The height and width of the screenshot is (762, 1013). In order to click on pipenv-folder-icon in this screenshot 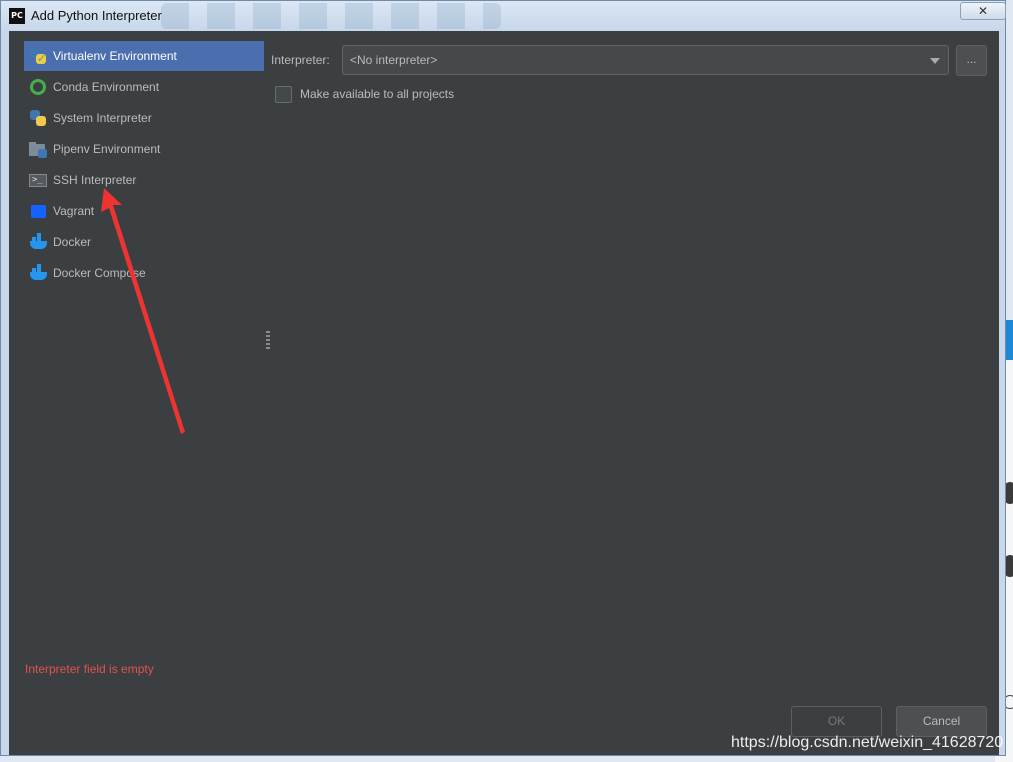, I will do `click(38, 149)`.